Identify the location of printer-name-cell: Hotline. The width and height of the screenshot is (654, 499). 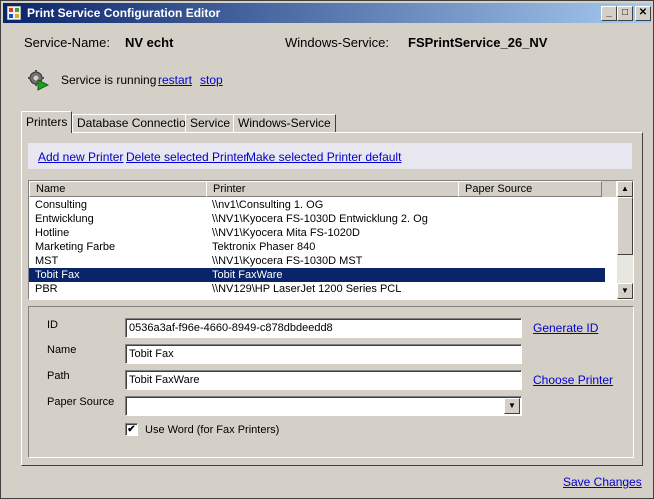
(52, 233).